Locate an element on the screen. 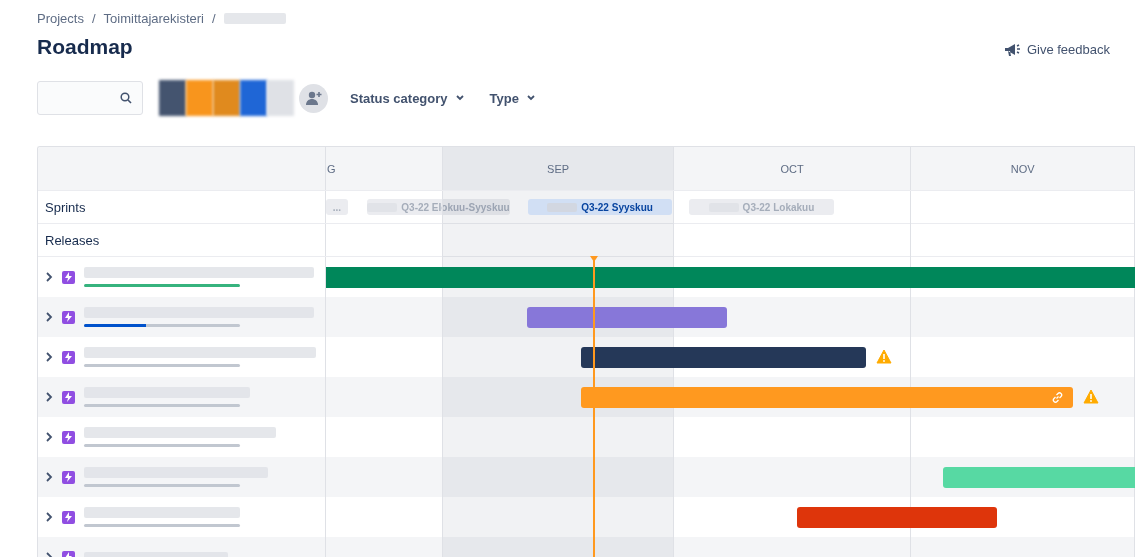 This screenshot has width=1135, height=557. month-header: NOV is located at coordinates (1023, 168).